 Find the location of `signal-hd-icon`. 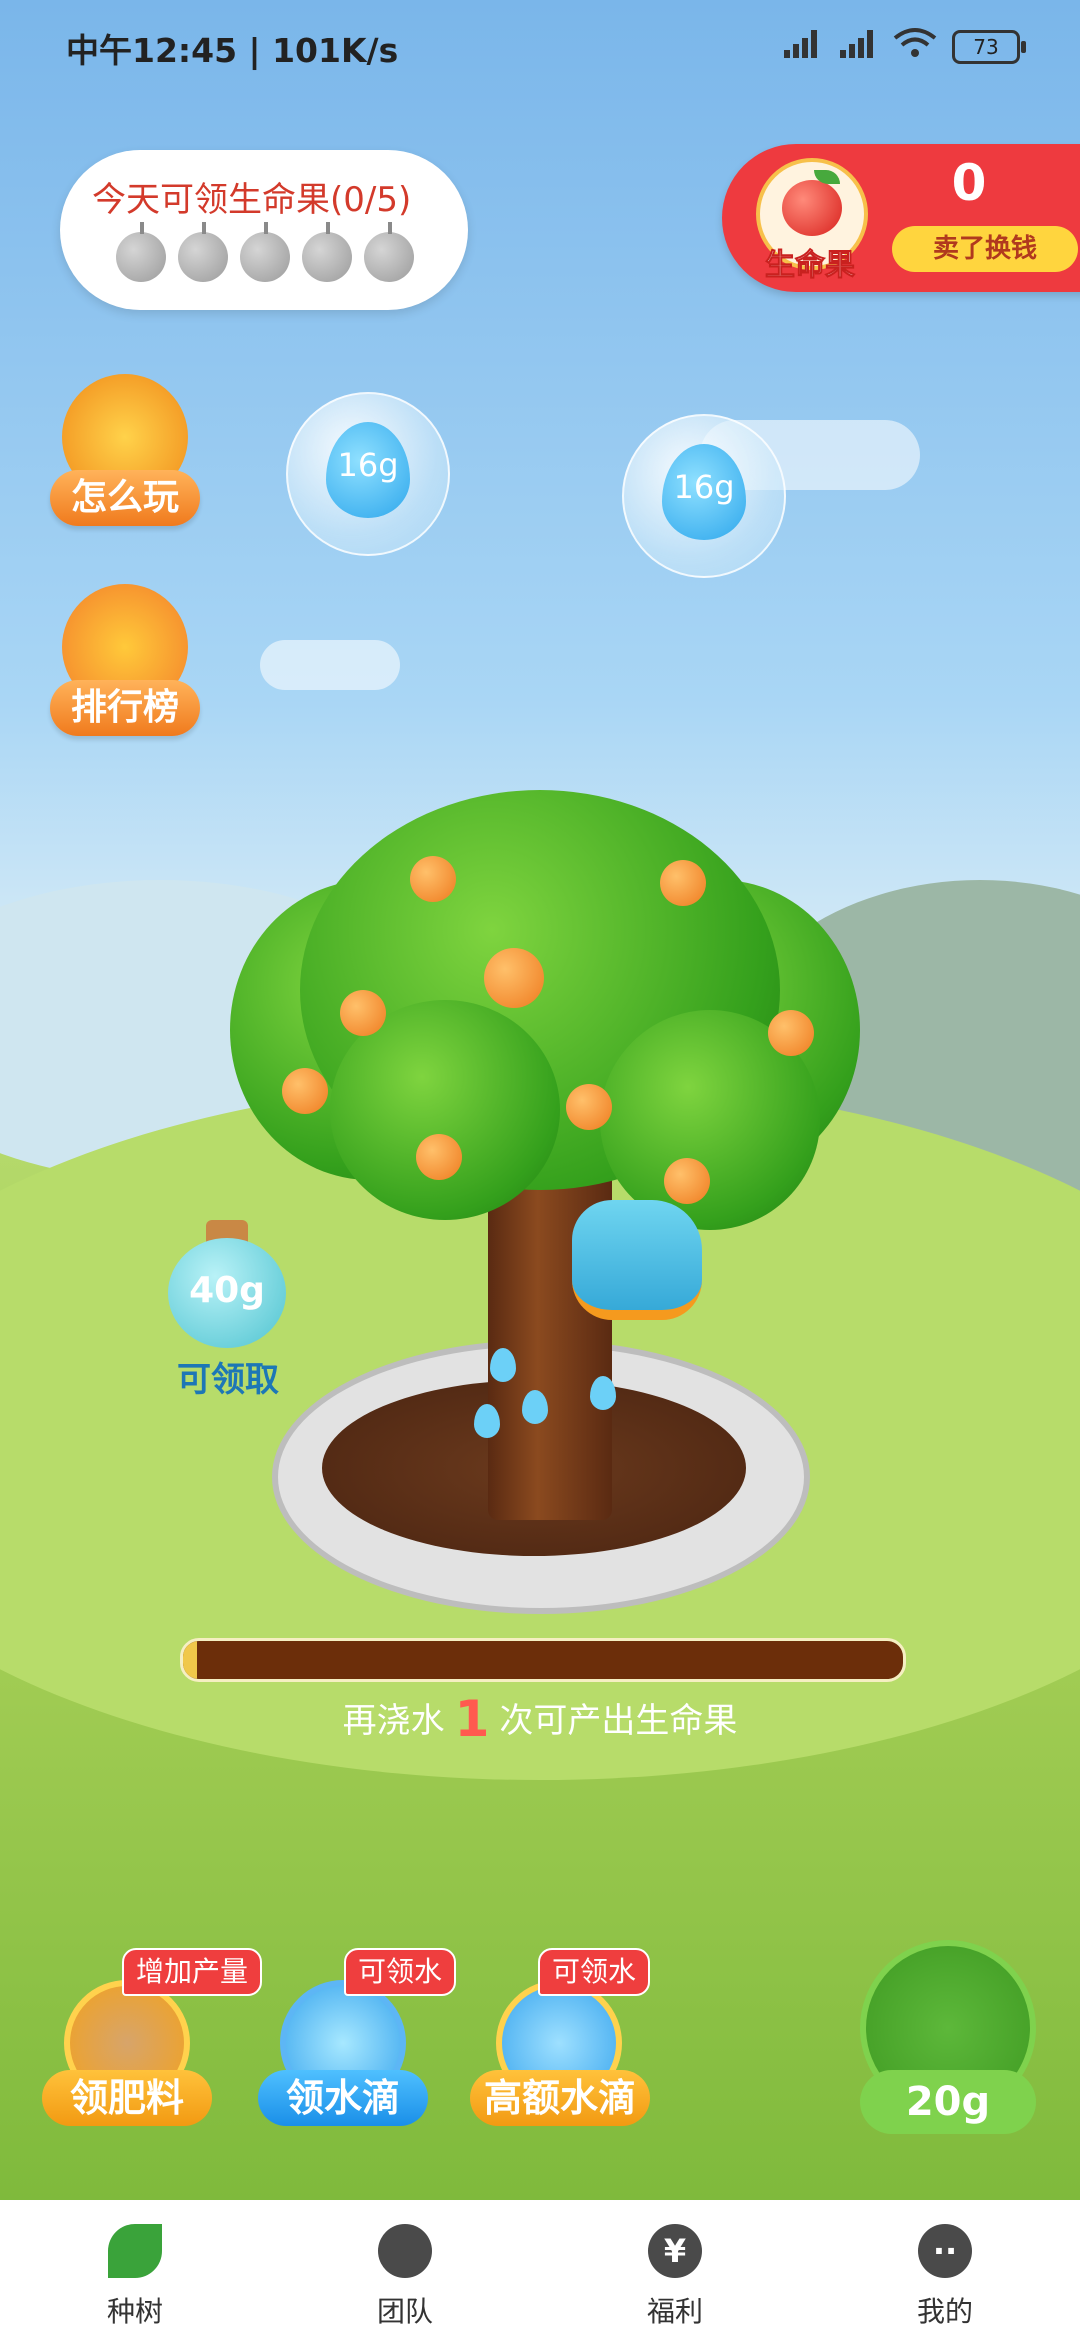

signal-hd-icon is located at coordinates (860, 43).